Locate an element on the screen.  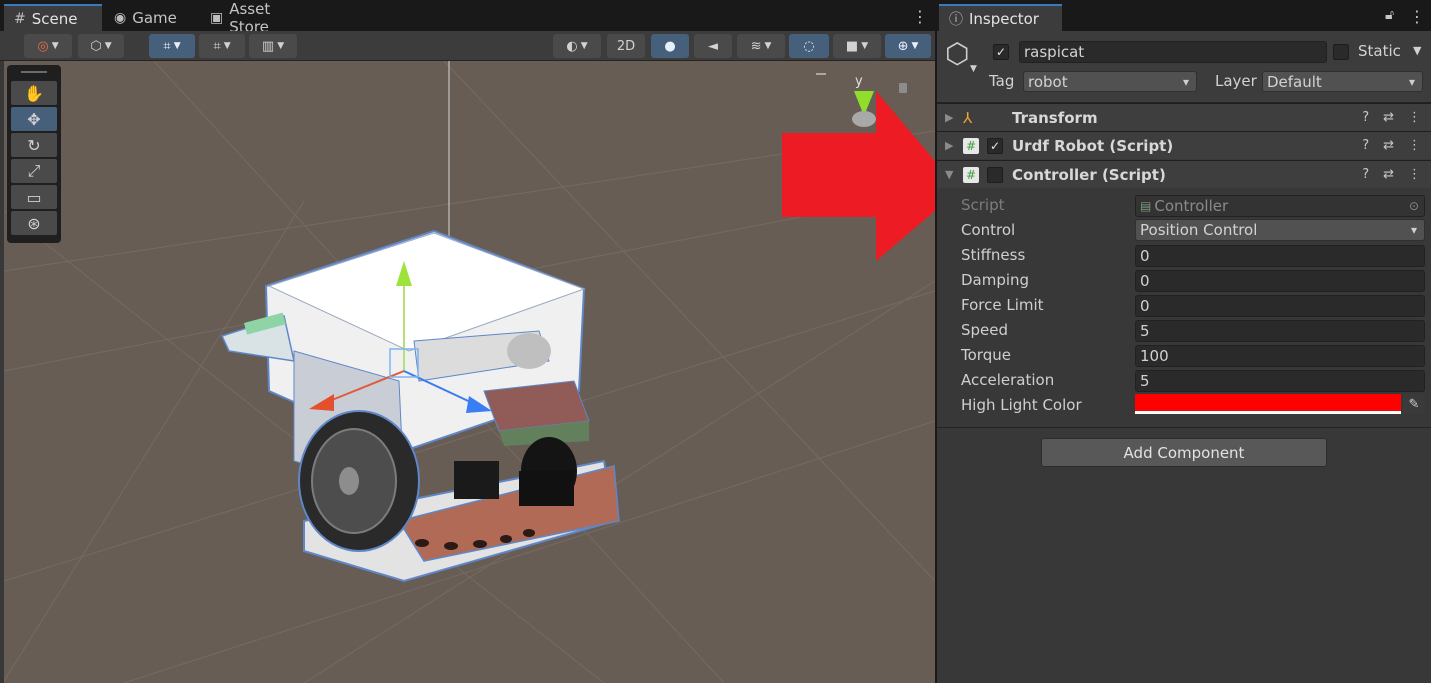
hand-tool-button: ✋ is located at coordinates (34, 93).